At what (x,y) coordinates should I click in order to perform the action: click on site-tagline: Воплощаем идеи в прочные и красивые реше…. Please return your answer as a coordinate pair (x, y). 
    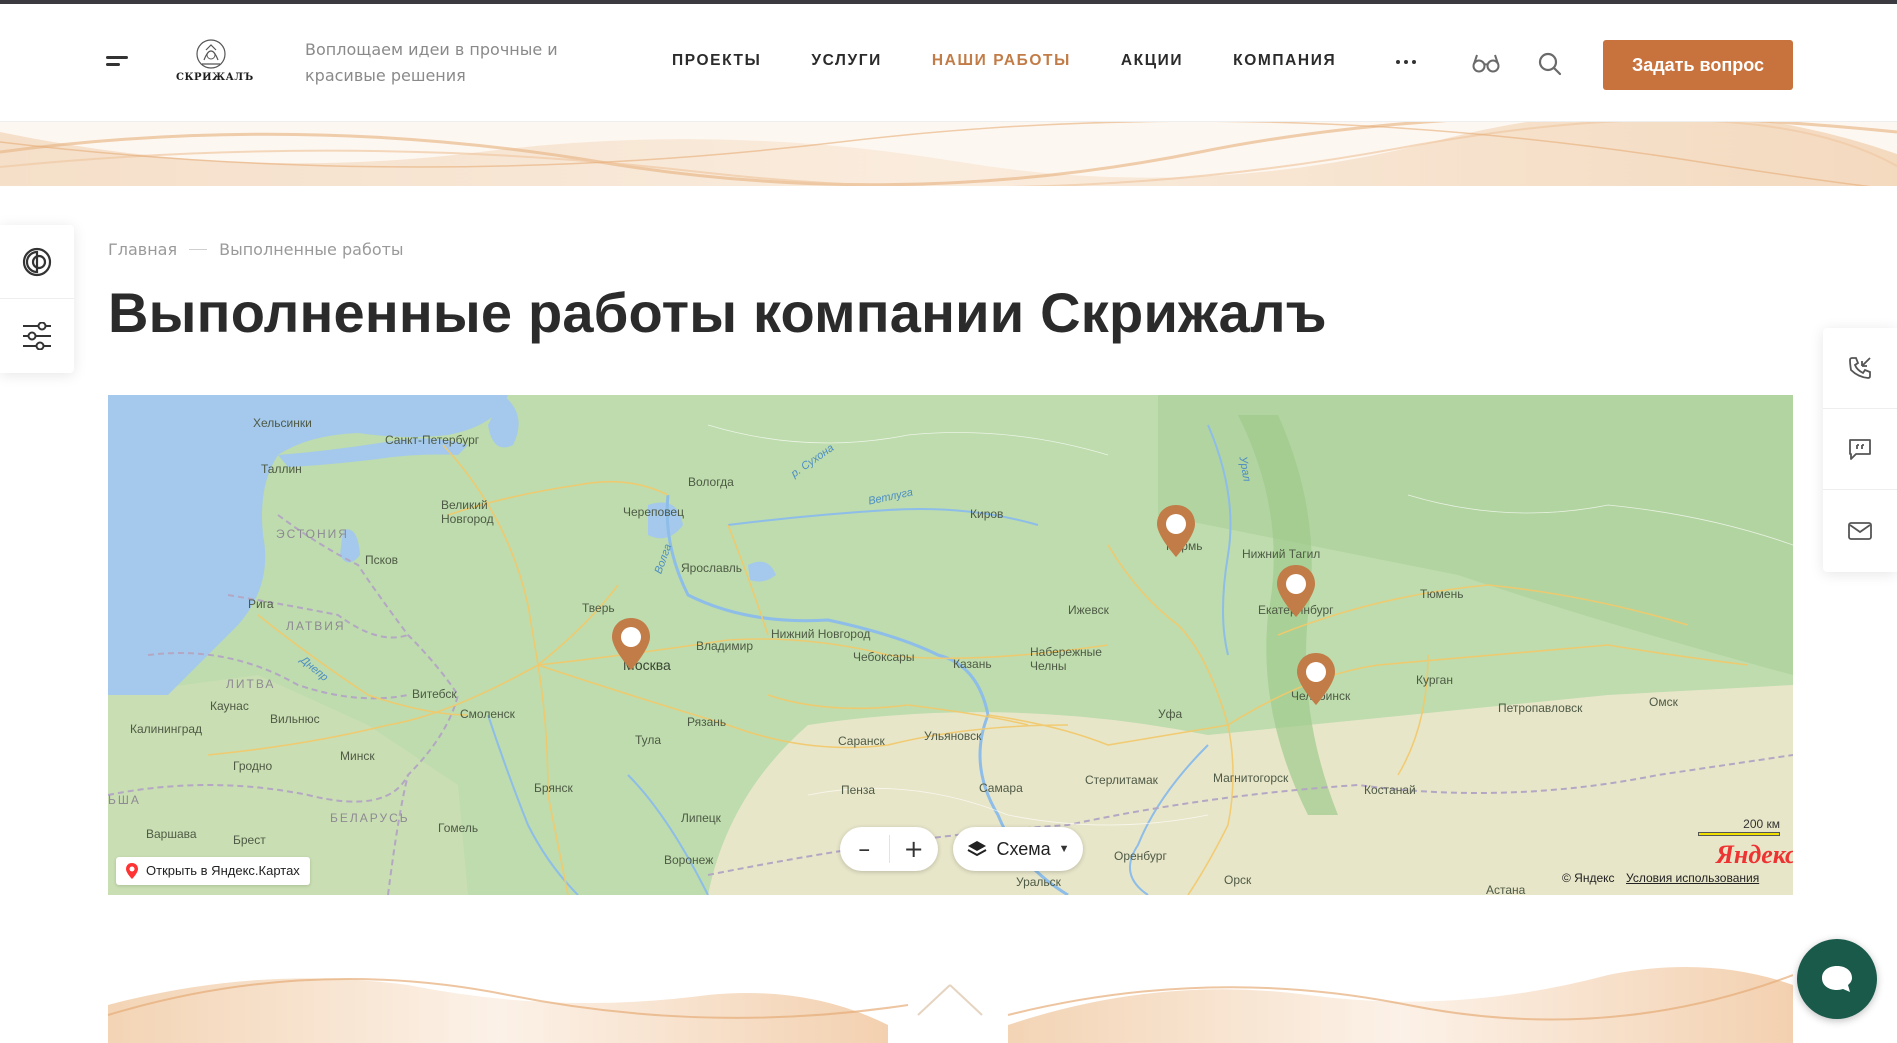
    Looking at the image, I should click on (431, 62).